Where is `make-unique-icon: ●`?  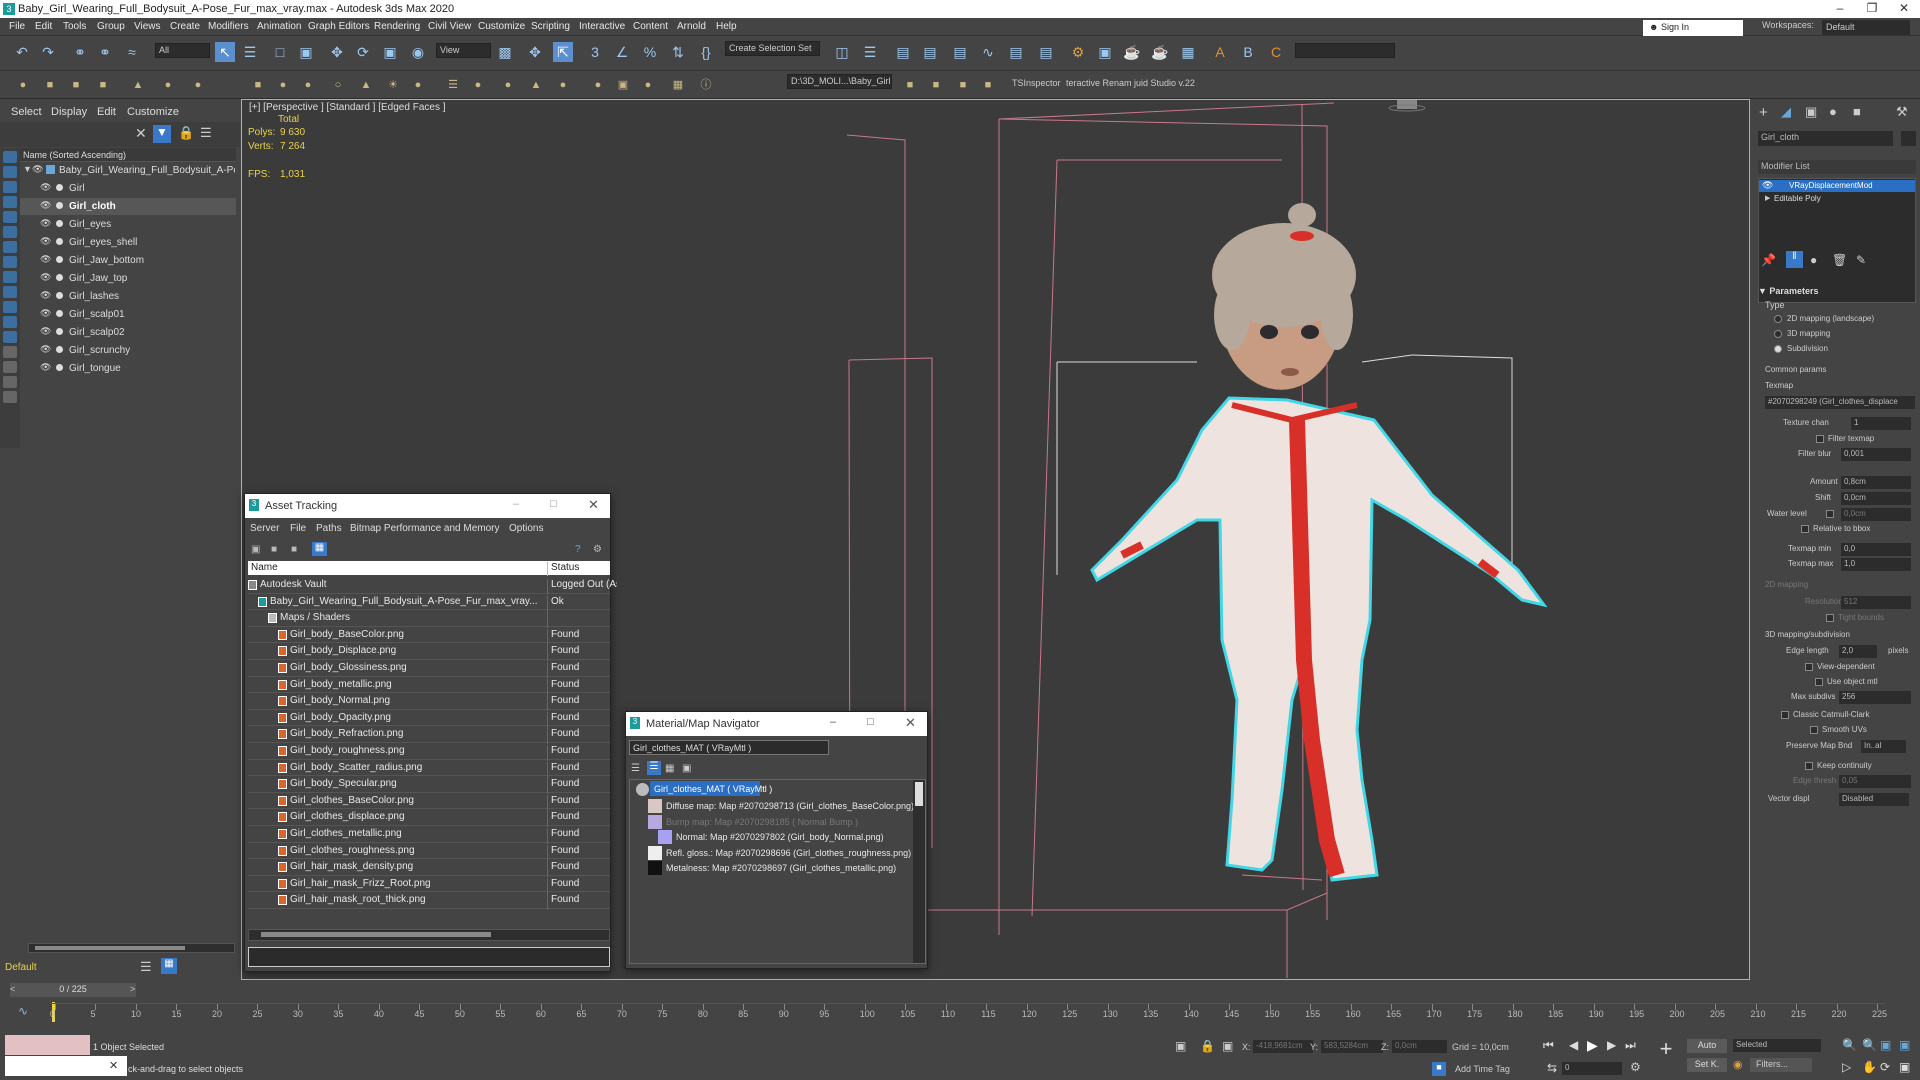 make-unique-icon: ● is located at coordinates (1813, 260).